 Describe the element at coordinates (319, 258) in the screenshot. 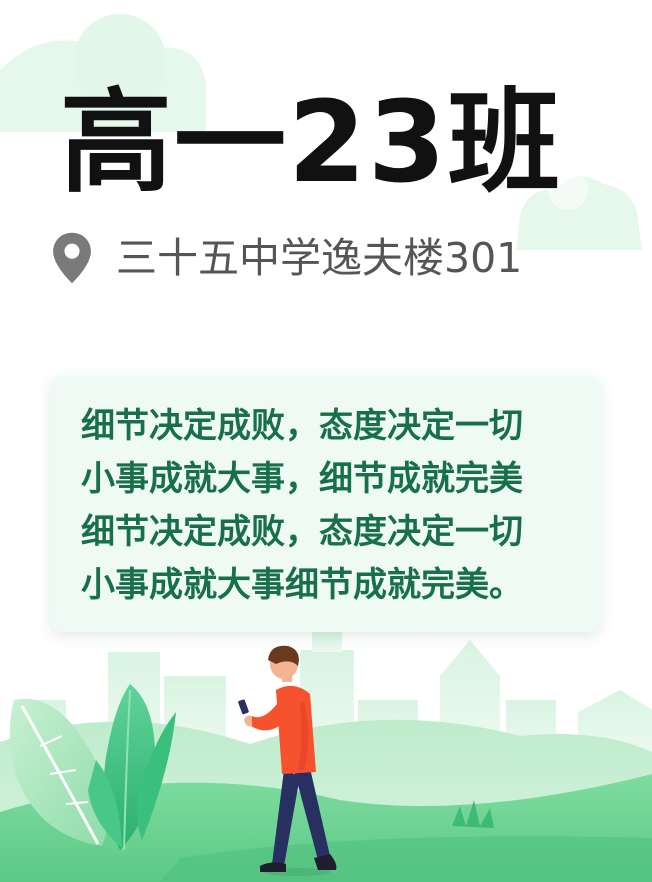

I see `location-text: 三十五中学逸夫楼301` at that location.